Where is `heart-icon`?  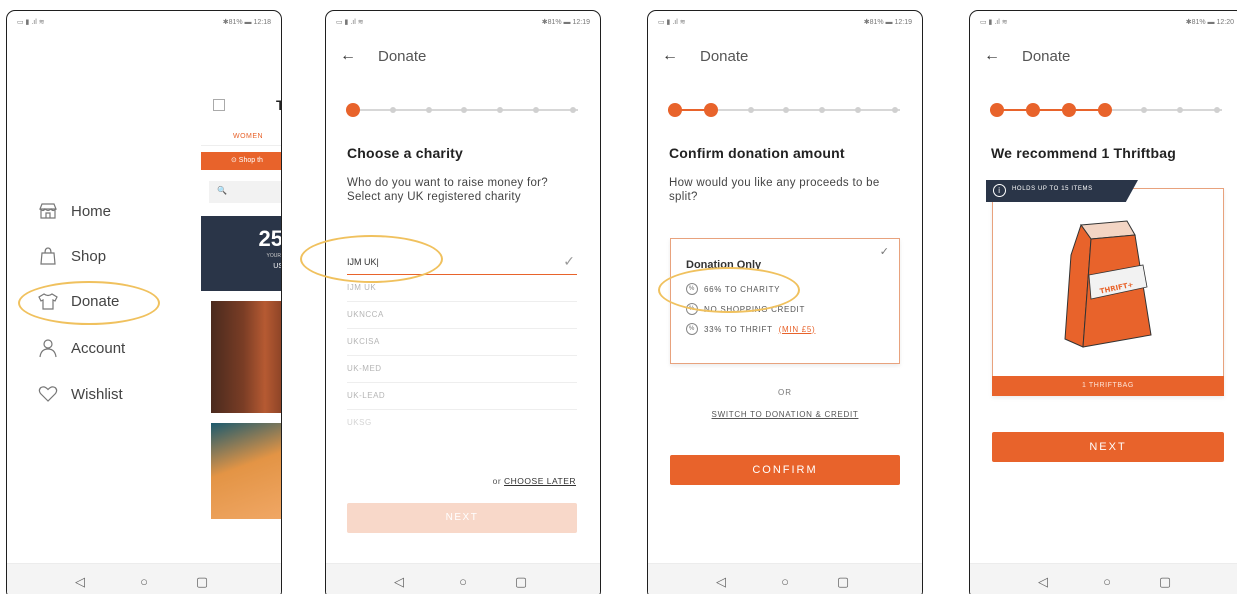 heart-icon is located at coordinates (48, 394).